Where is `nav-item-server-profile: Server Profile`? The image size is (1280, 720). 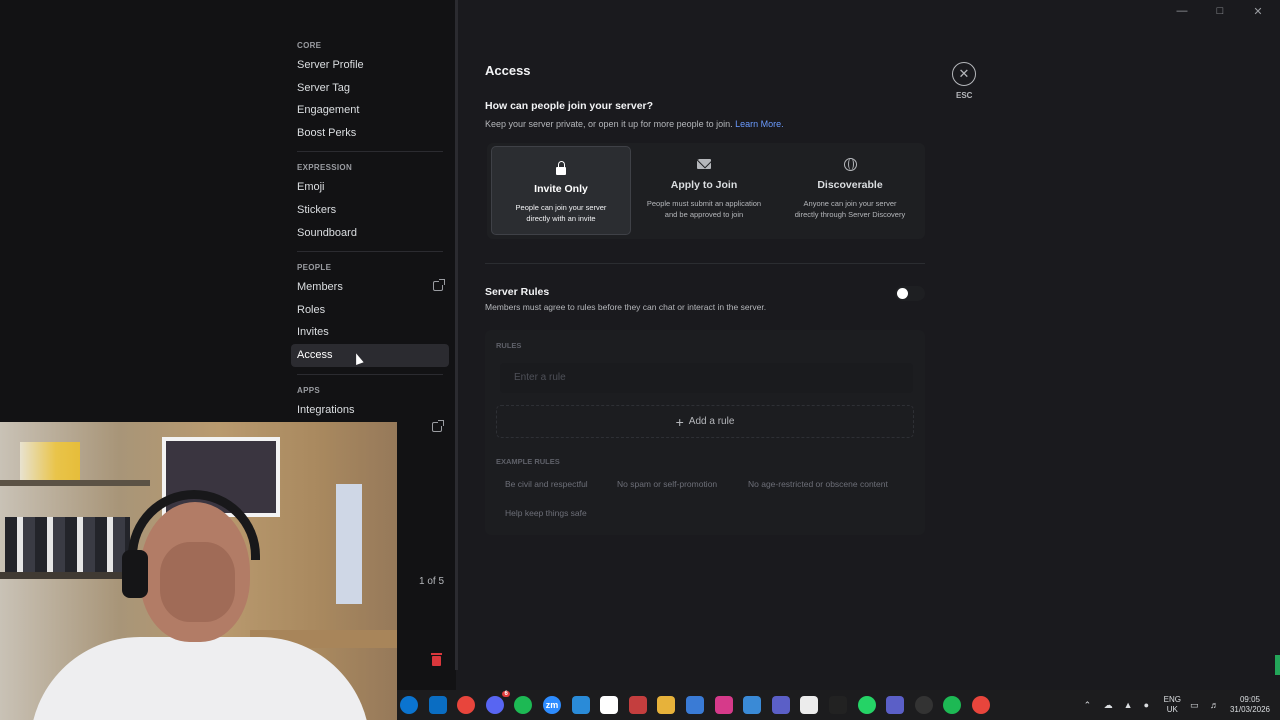 nav-item-server-profile: Server Profile is located at coordinates (370, 65).